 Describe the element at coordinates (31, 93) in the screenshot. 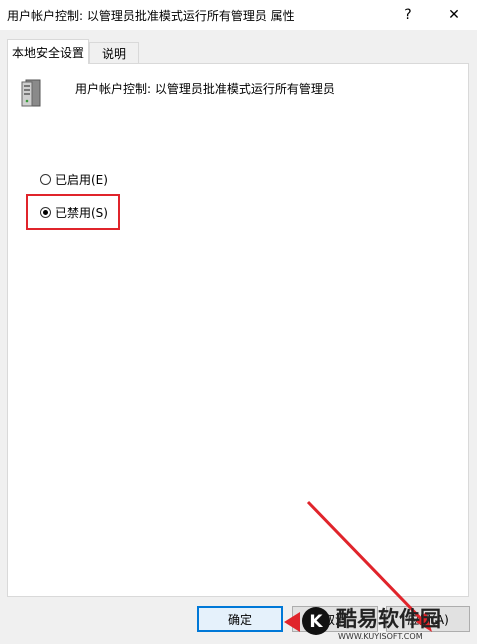

I see `server-icon` at that location.